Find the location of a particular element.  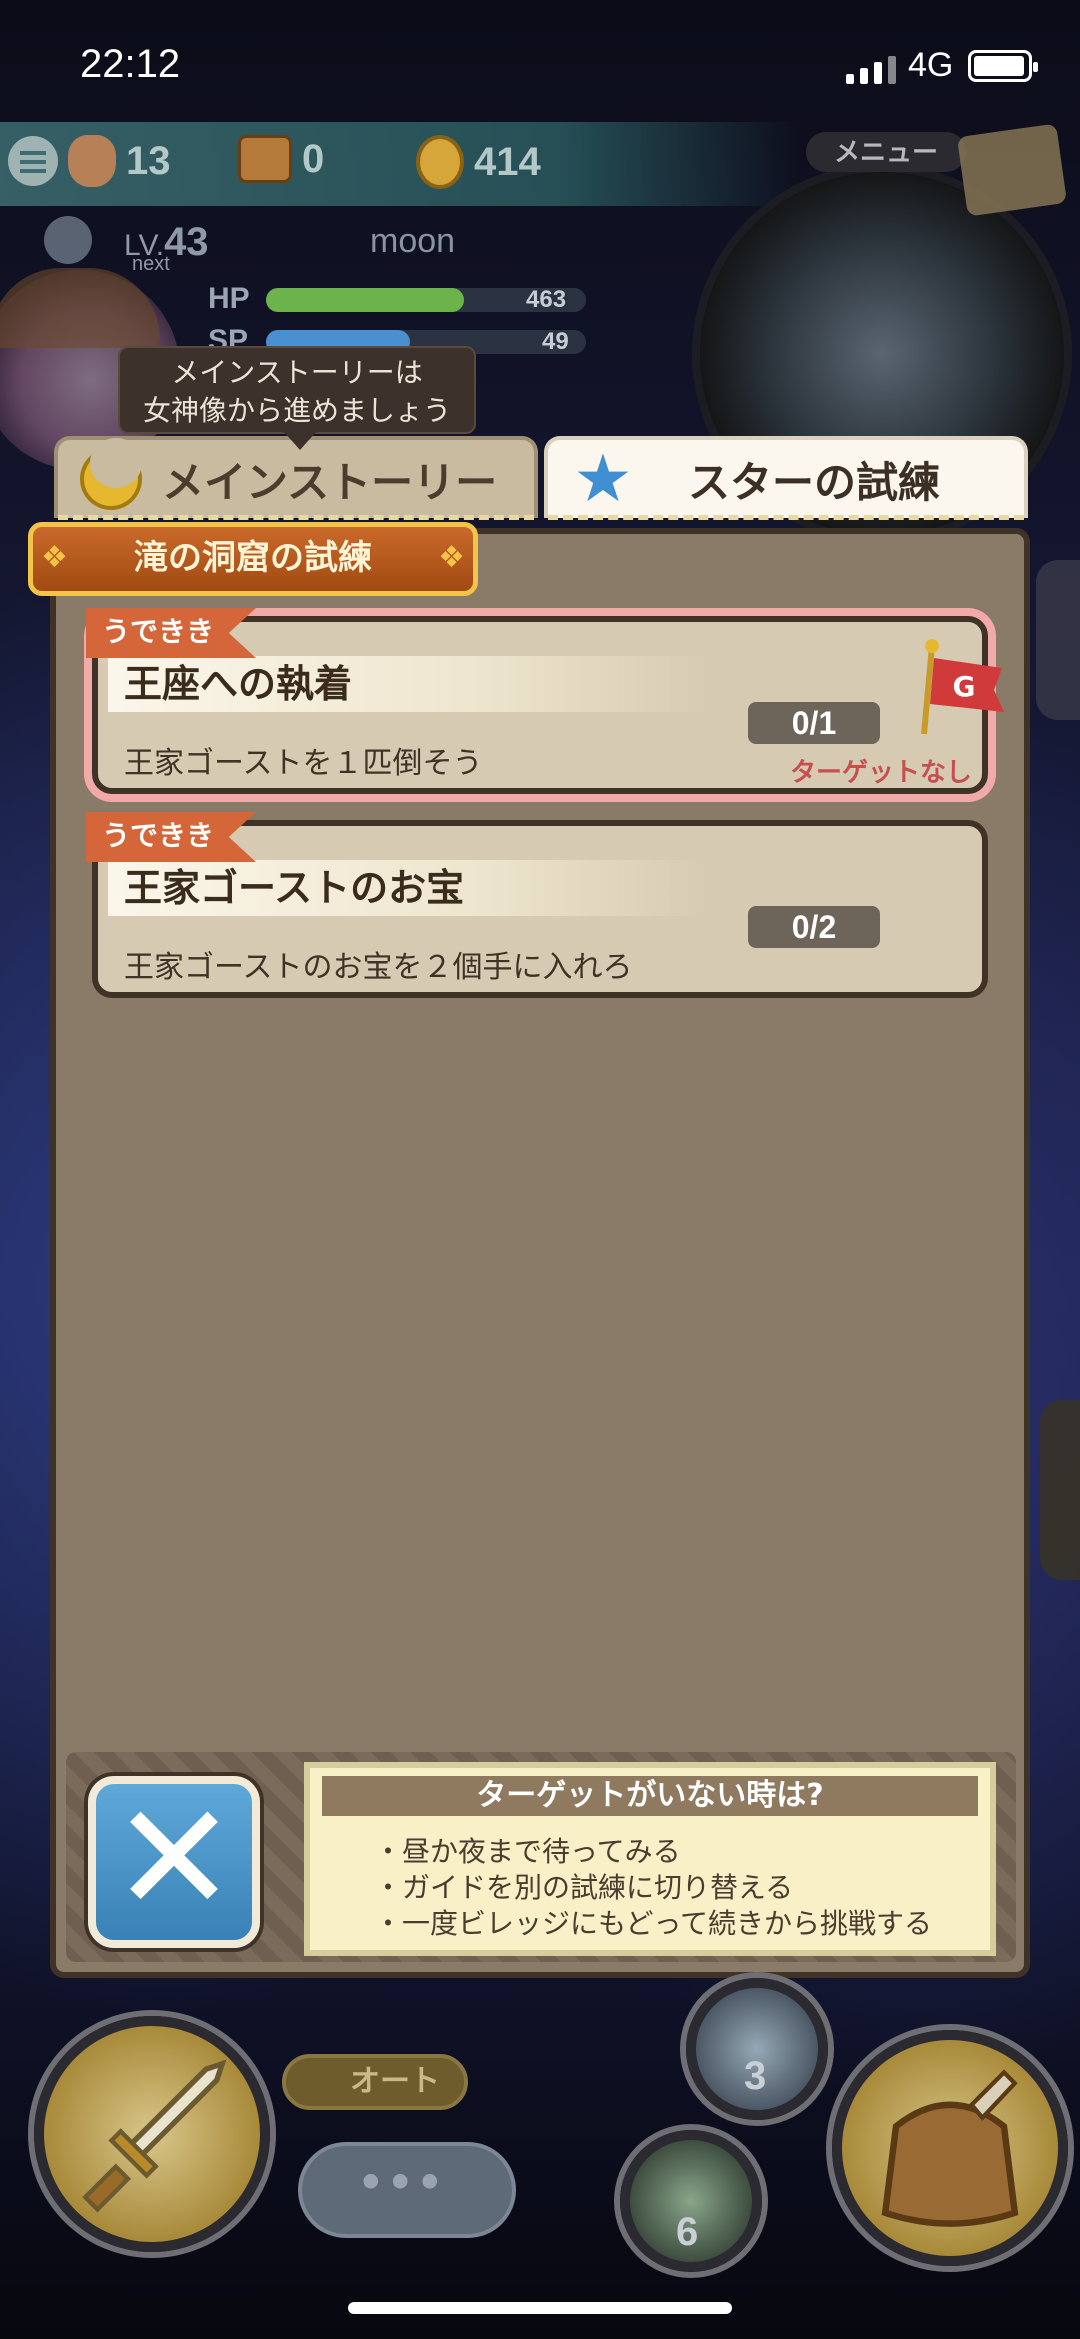

moon-icon is located at coordinates (111, 474).